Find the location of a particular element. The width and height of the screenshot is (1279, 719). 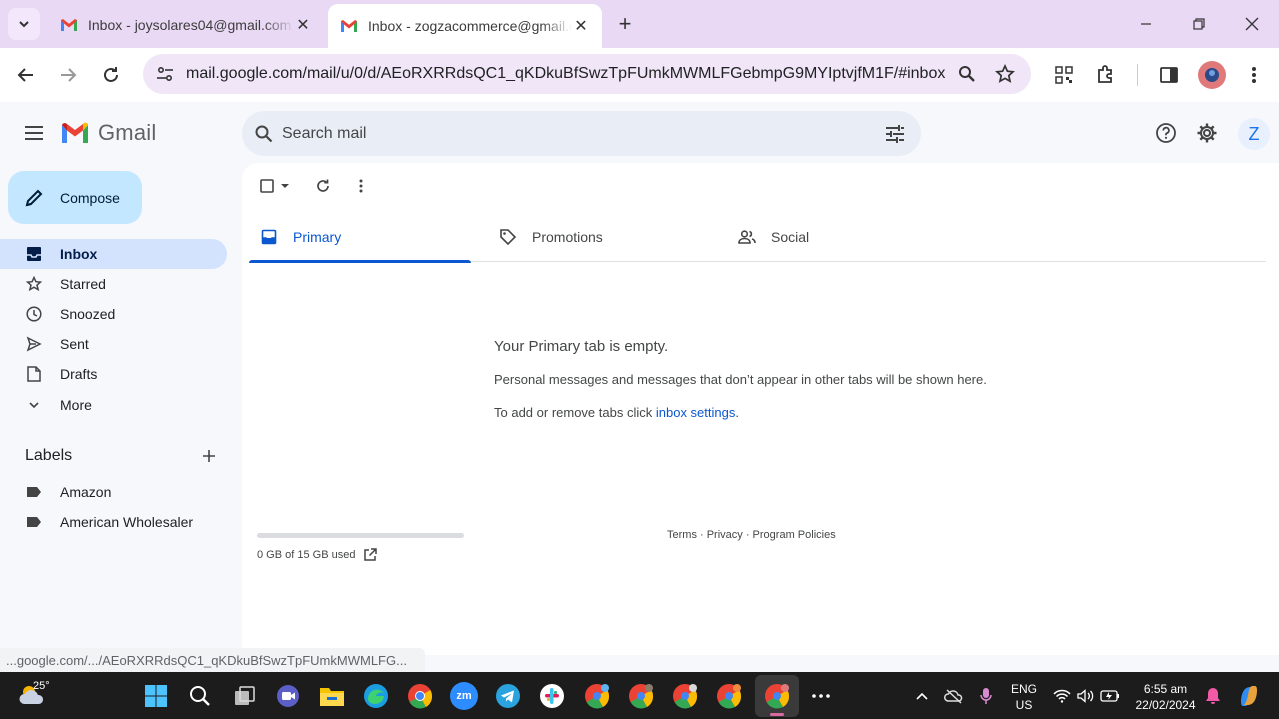

footer-links: Terms · Privacy · Program Policies is located at coordinates (751, 535).